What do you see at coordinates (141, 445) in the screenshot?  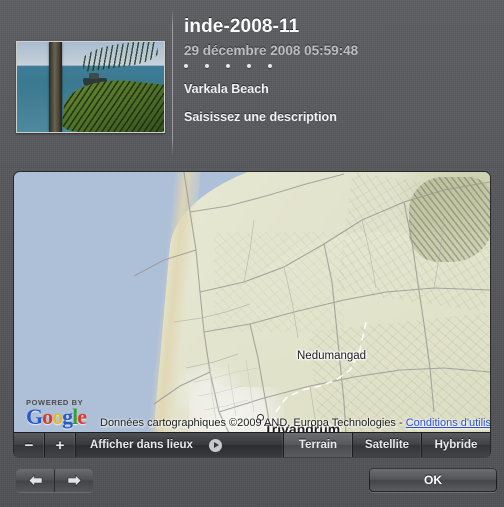 I see `show-in-places-label: Afficher dans lieux` at bounding box center [141, 445].